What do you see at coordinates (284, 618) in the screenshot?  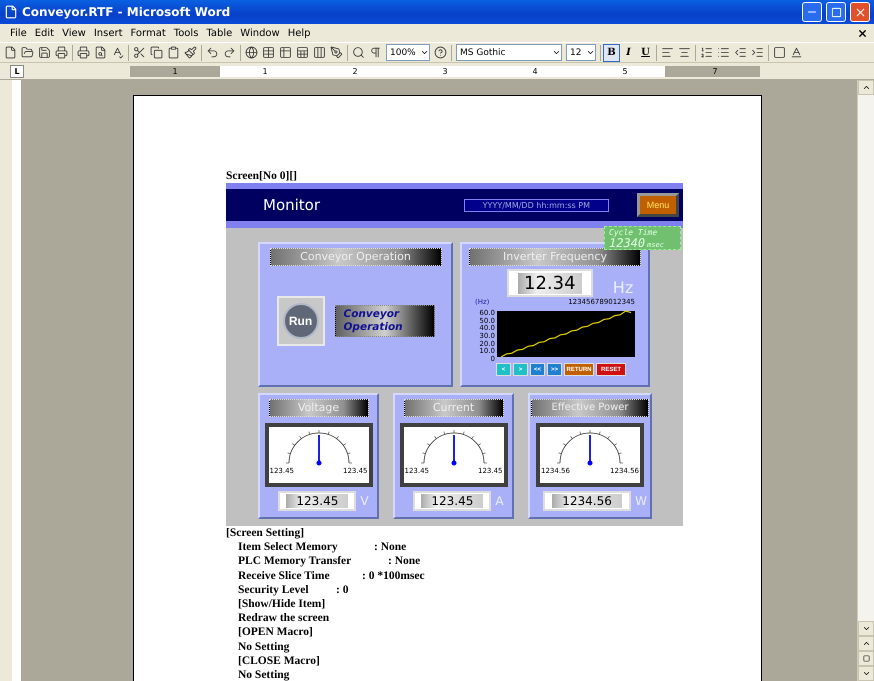 I see `setting-label: Redraw the screen` at bounding box center [284, 618].